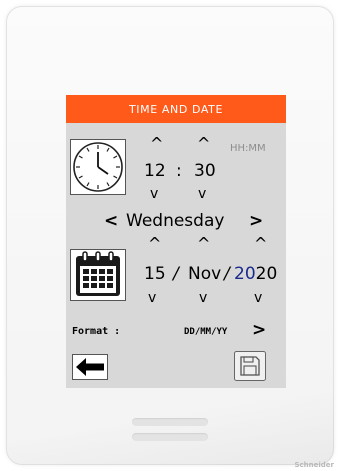  Describe the element at coordinates (260, 244) in the screenshot. I see `year-up-button: ^` at that location.